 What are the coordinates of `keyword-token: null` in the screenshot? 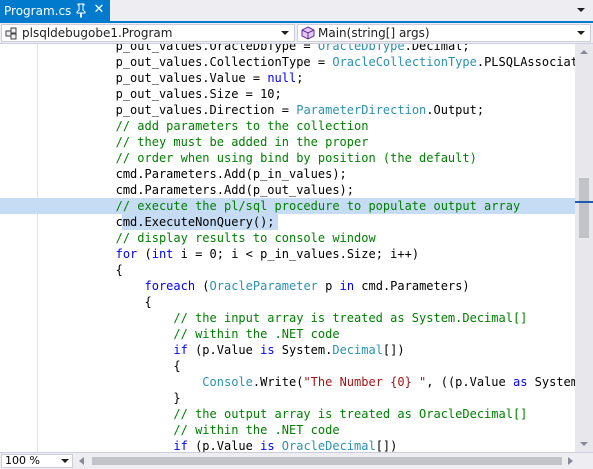 It's located at (282, 78).